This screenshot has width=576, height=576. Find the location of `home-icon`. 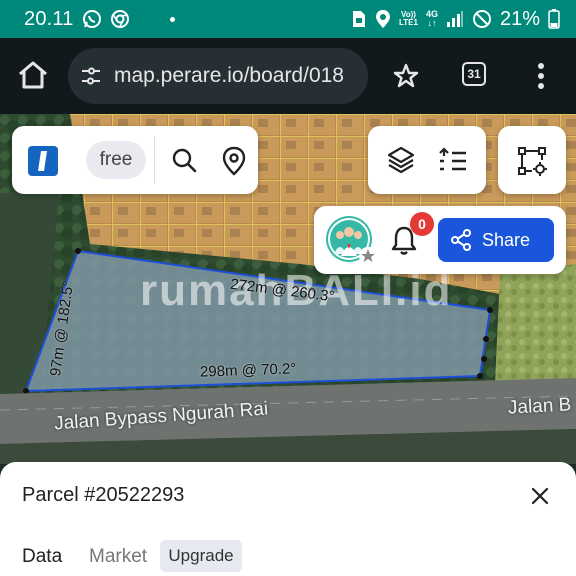

home-icon is located at coordinates (33, 75).